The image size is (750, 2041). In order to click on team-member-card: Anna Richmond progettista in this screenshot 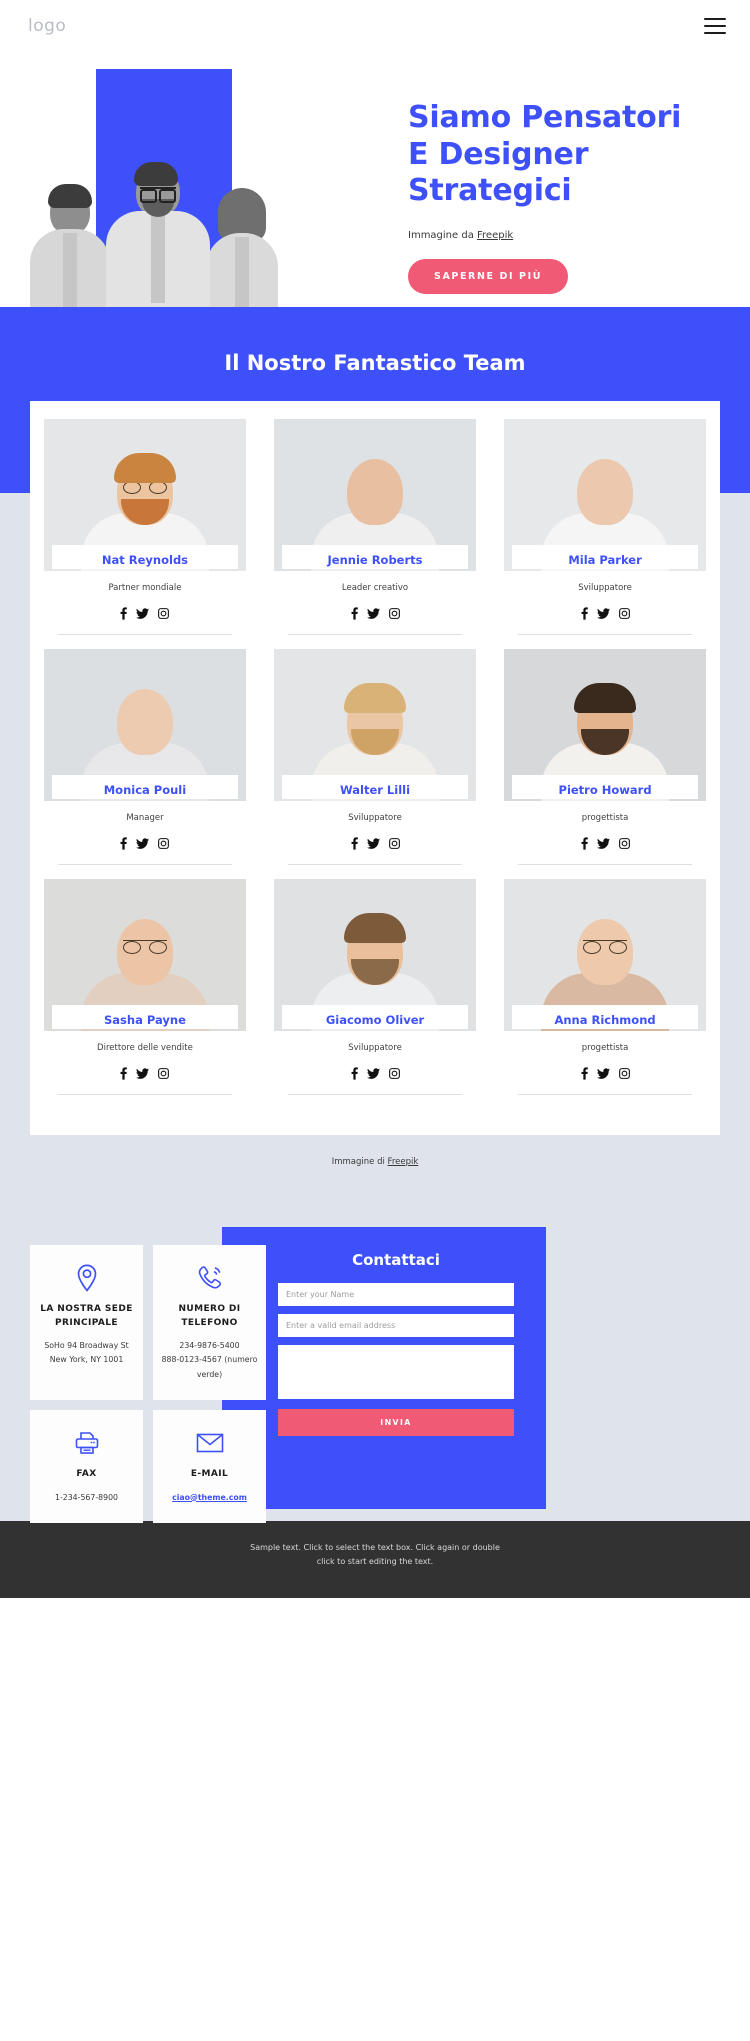, I will do `click(605, 994)`.